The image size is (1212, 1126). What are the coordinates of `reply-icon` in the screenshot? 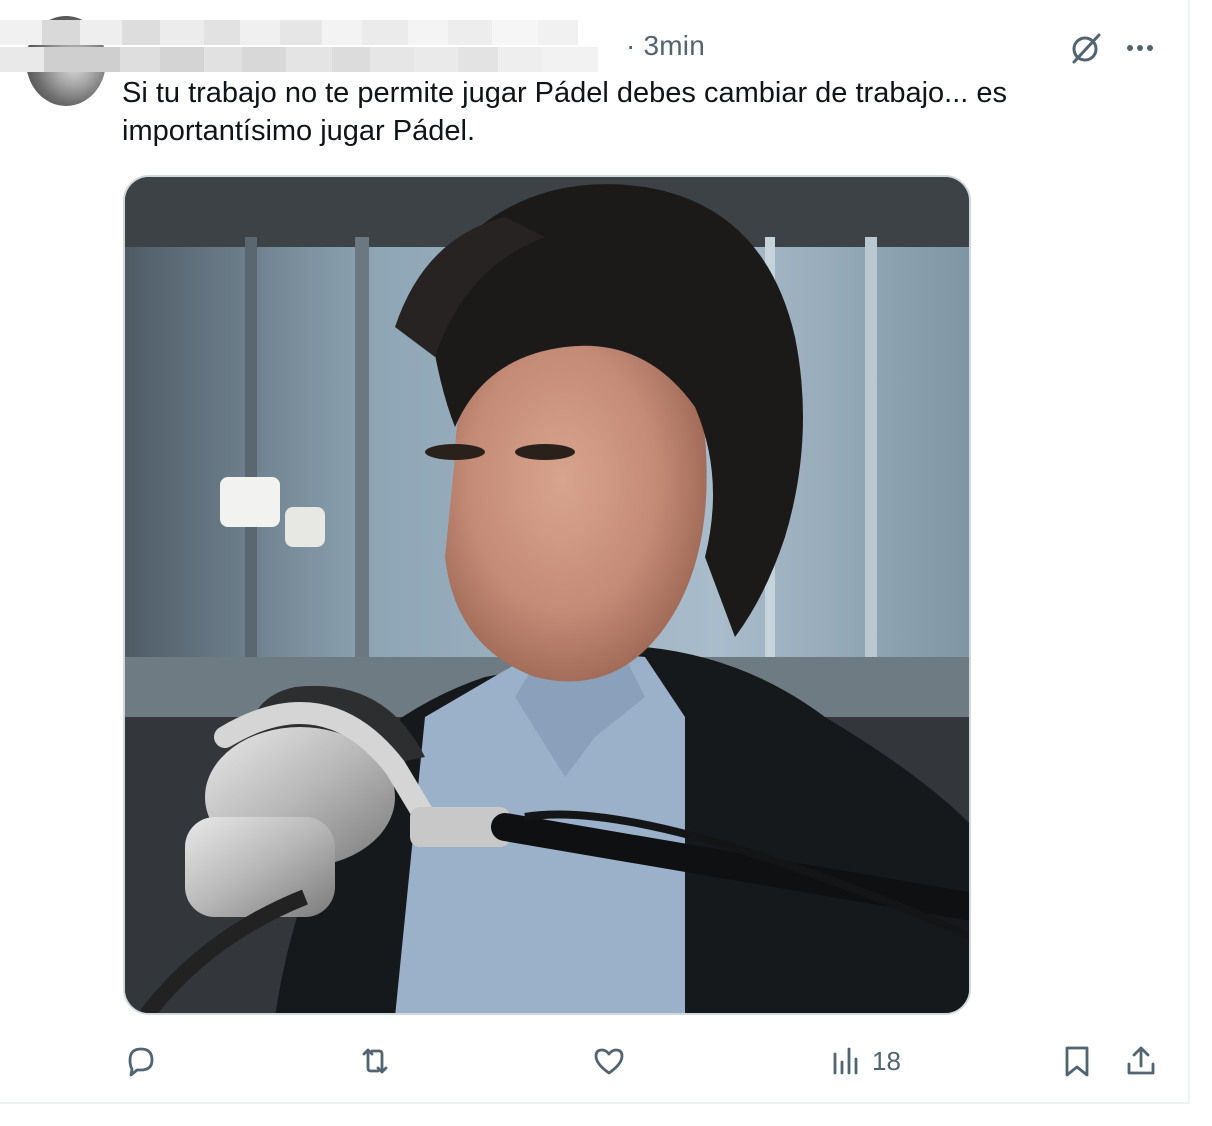 It's located at (141, 1062).